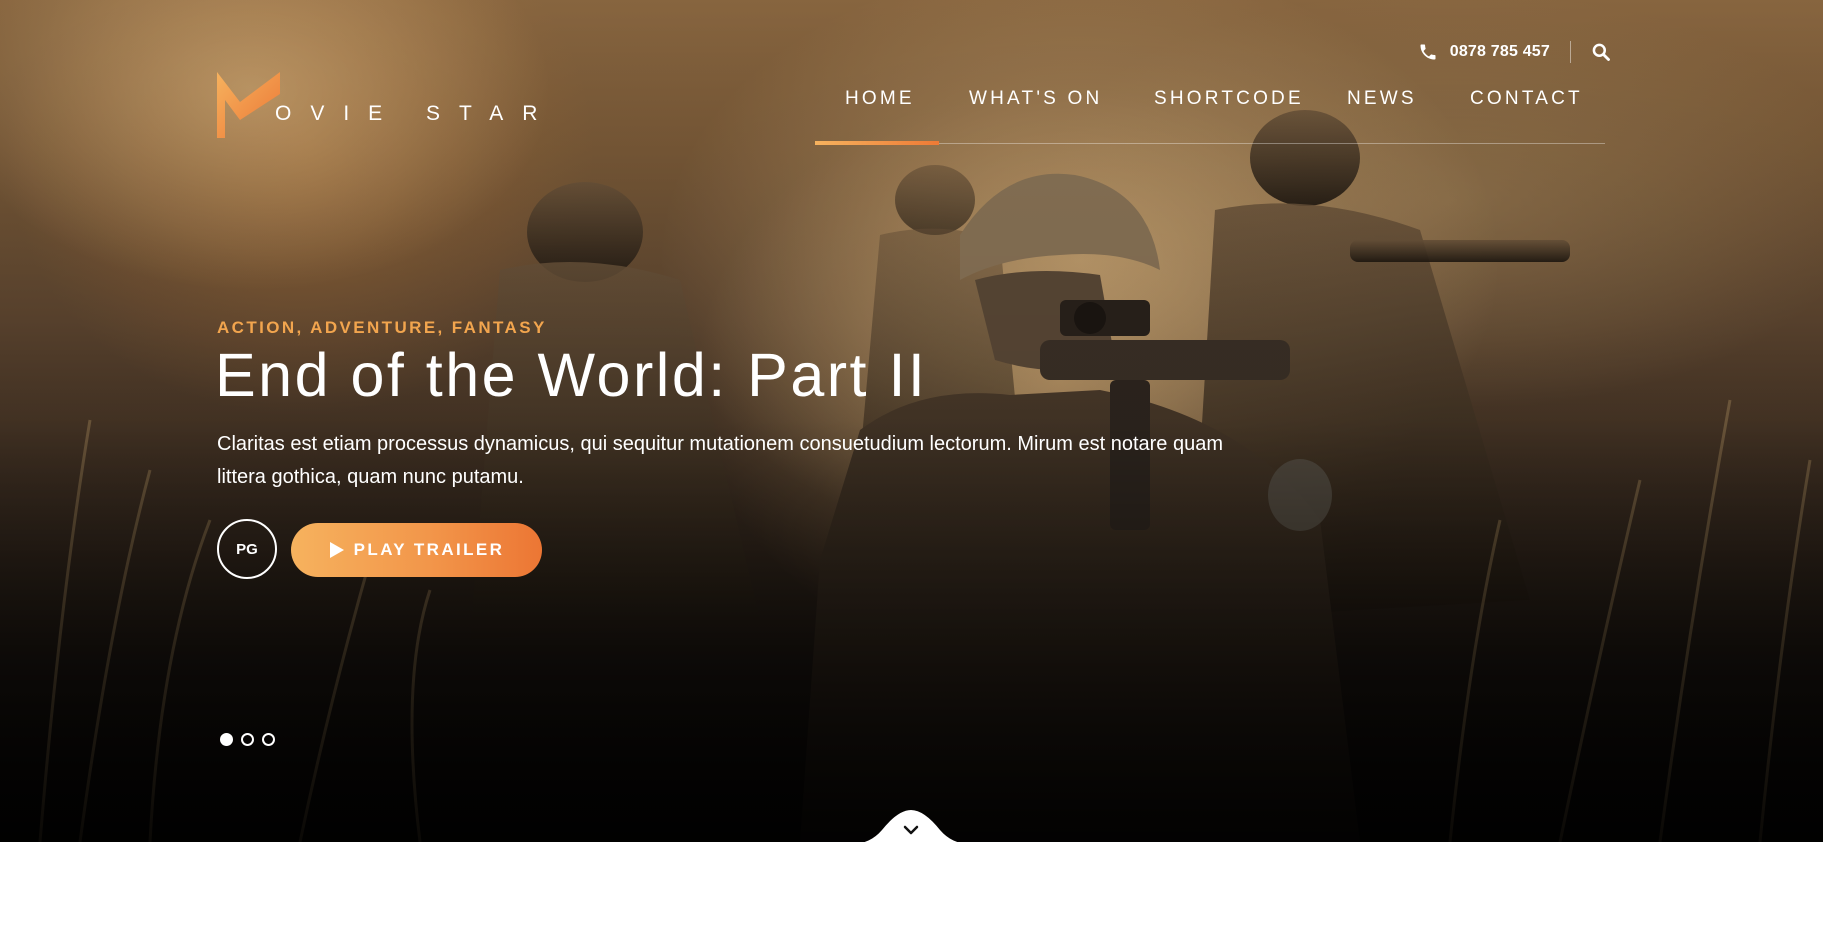 This screenshot has width=1823, height=952. What do you see at coordinates (429, 549) in the screenshot?
I see `play-trailer-label: PLAY TRAILER` at bounding box center [429, 549].